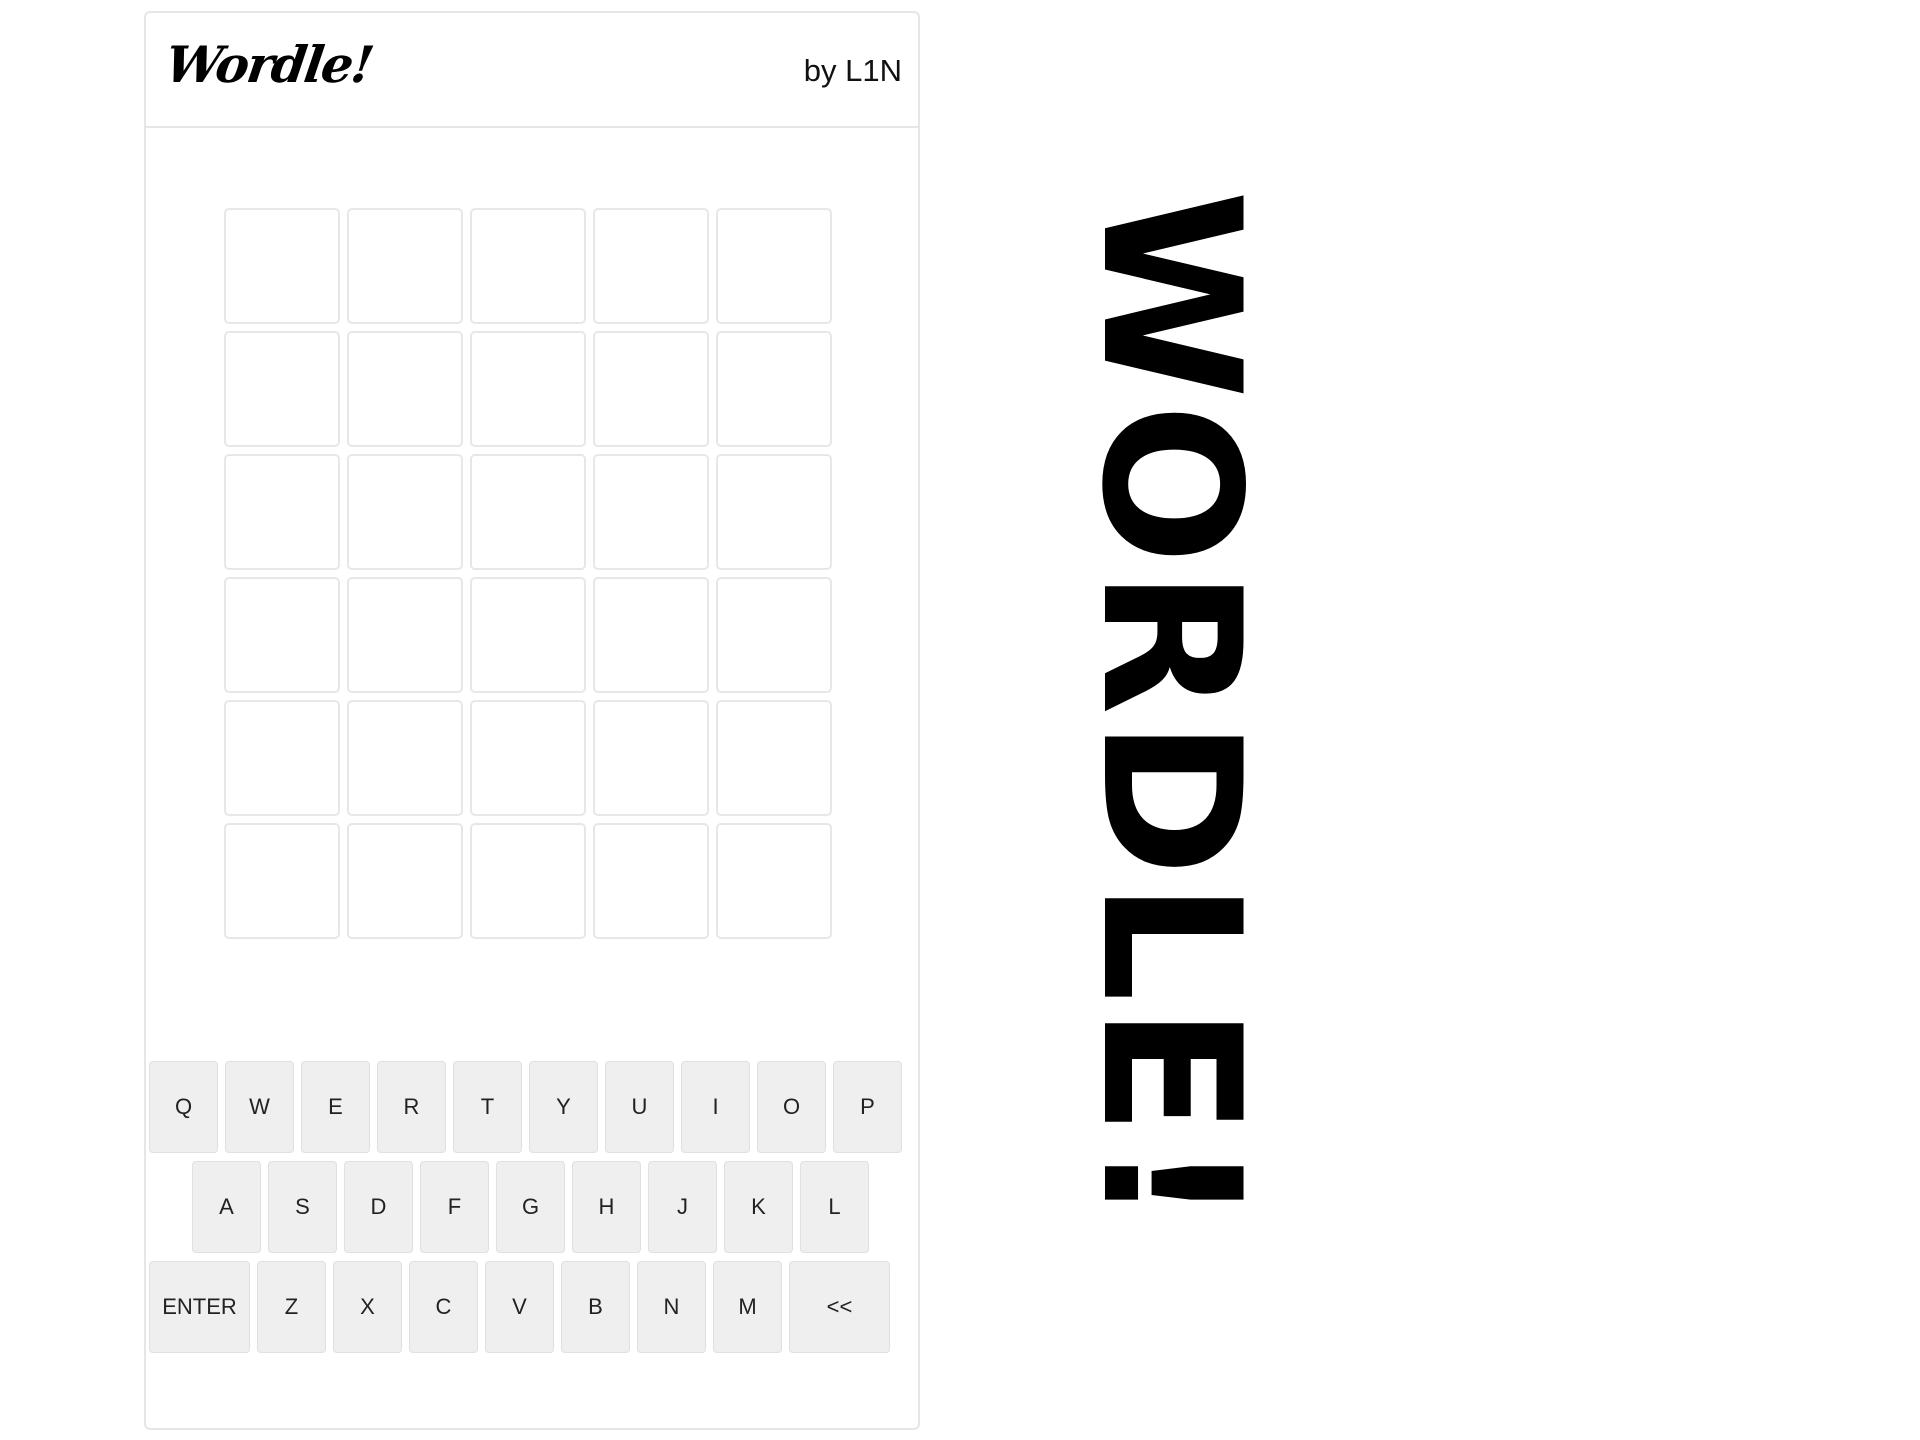 This screenshot has height=1440, width=1920. What do you see at coordinates (834, 1207) in the screenshot?
I see `key-l: L` at bounding box center [834, 1207].